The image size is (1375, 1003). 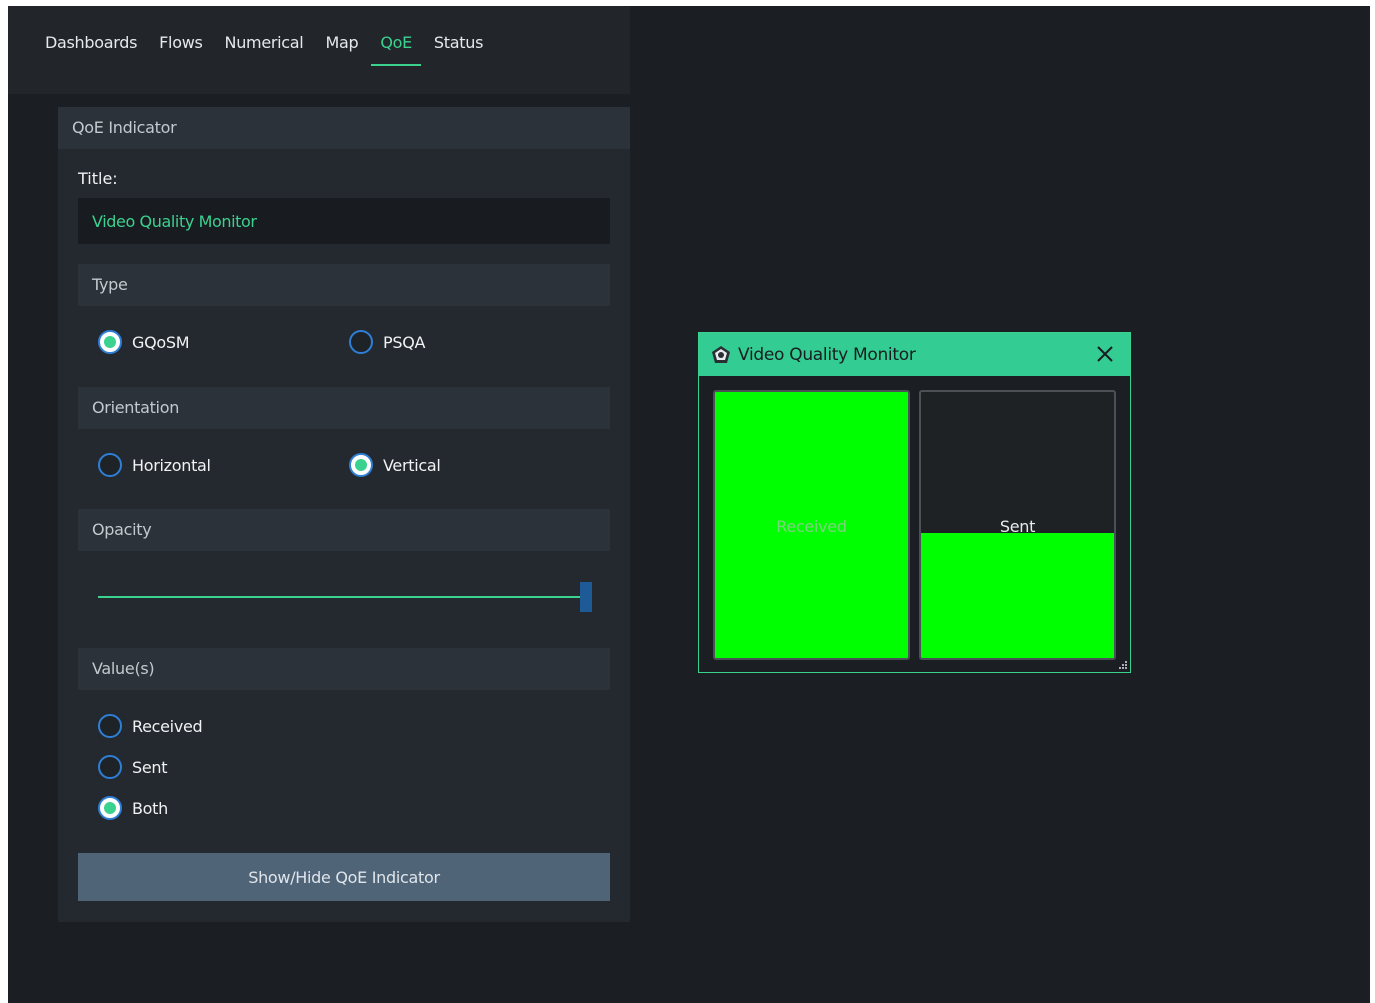 I want to click on qoe-window-title: Video Quality Monitor, so click(x=827, y=354).